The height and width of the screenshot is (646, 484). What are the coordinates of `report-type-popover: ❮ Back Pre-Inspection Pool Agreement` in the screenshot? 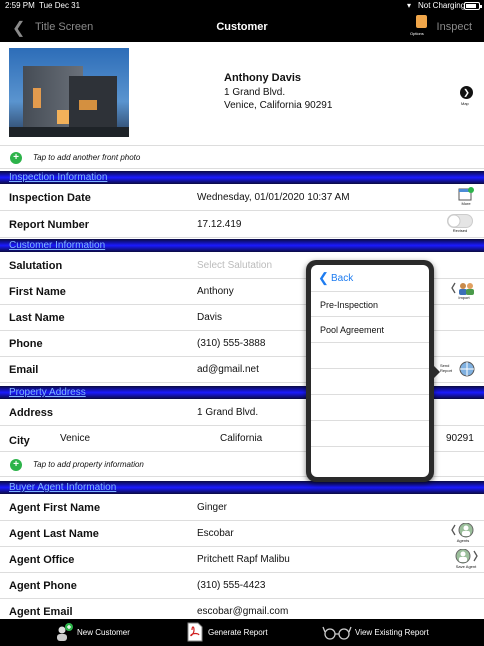 It's located at (373, 371).